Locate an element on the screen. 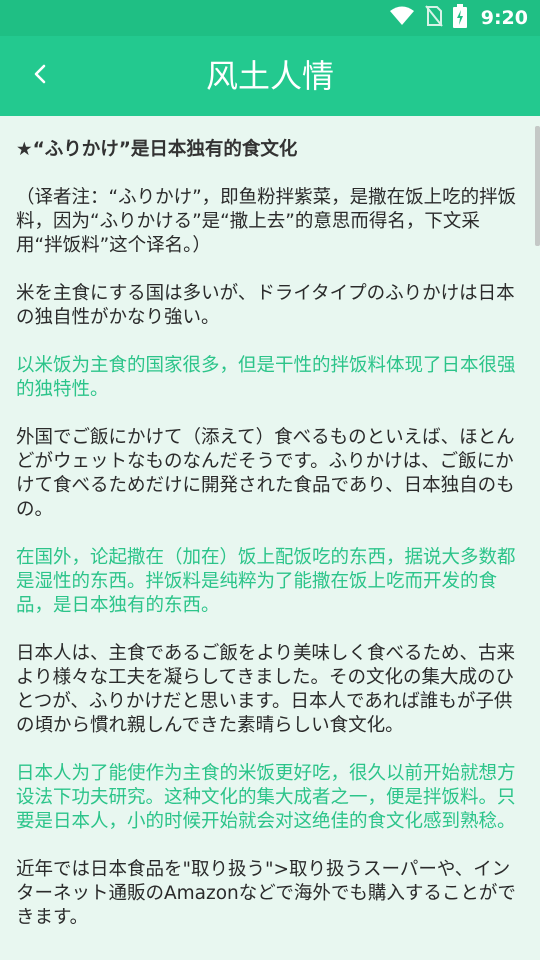 The width and height of the screenshot is (540, 960). scrollbar is located at coordinates (537, 186).